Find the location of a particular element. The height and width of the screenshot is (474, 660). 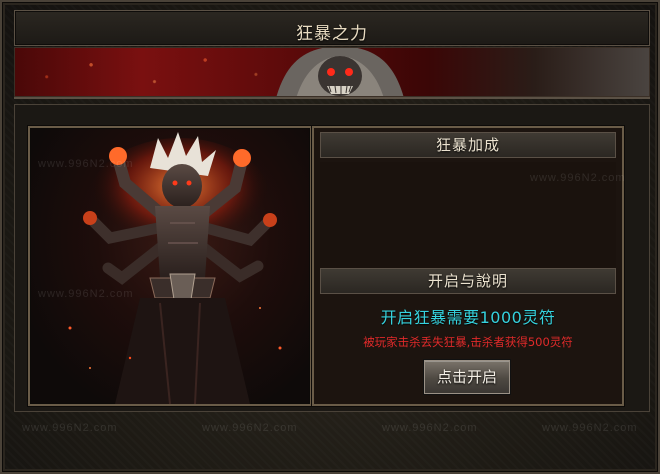

title-bar: 狂暴之力 is located at coordinates (332, 28).